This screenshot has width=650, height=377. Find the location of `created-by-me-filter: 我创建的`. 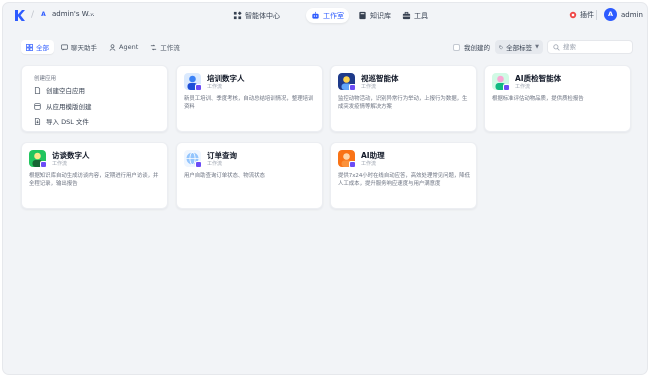

created-by-me-filter: 我创建的 is located at coordinates (471, 47).